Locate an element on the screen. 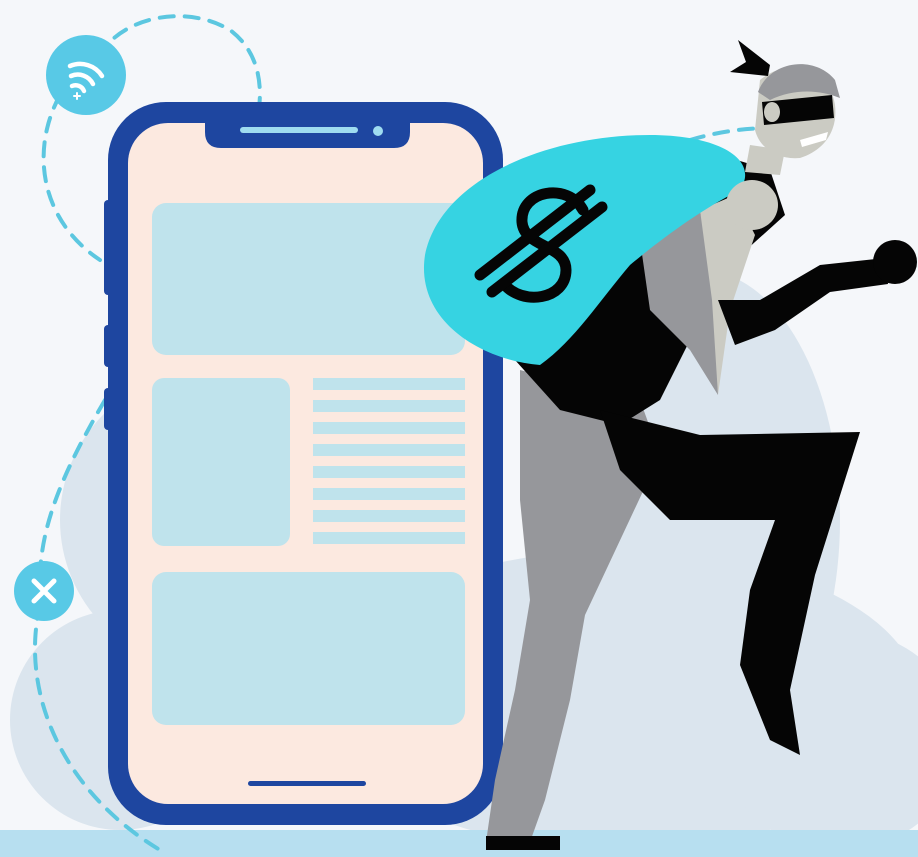  wifi-badge is located at coordinates (86, 75).